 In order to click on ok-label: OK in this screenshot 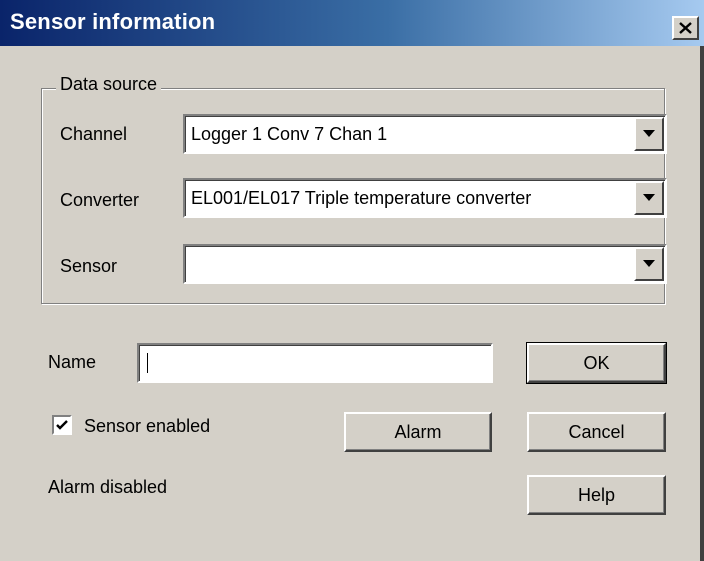, I will do `click(596, 363)`.